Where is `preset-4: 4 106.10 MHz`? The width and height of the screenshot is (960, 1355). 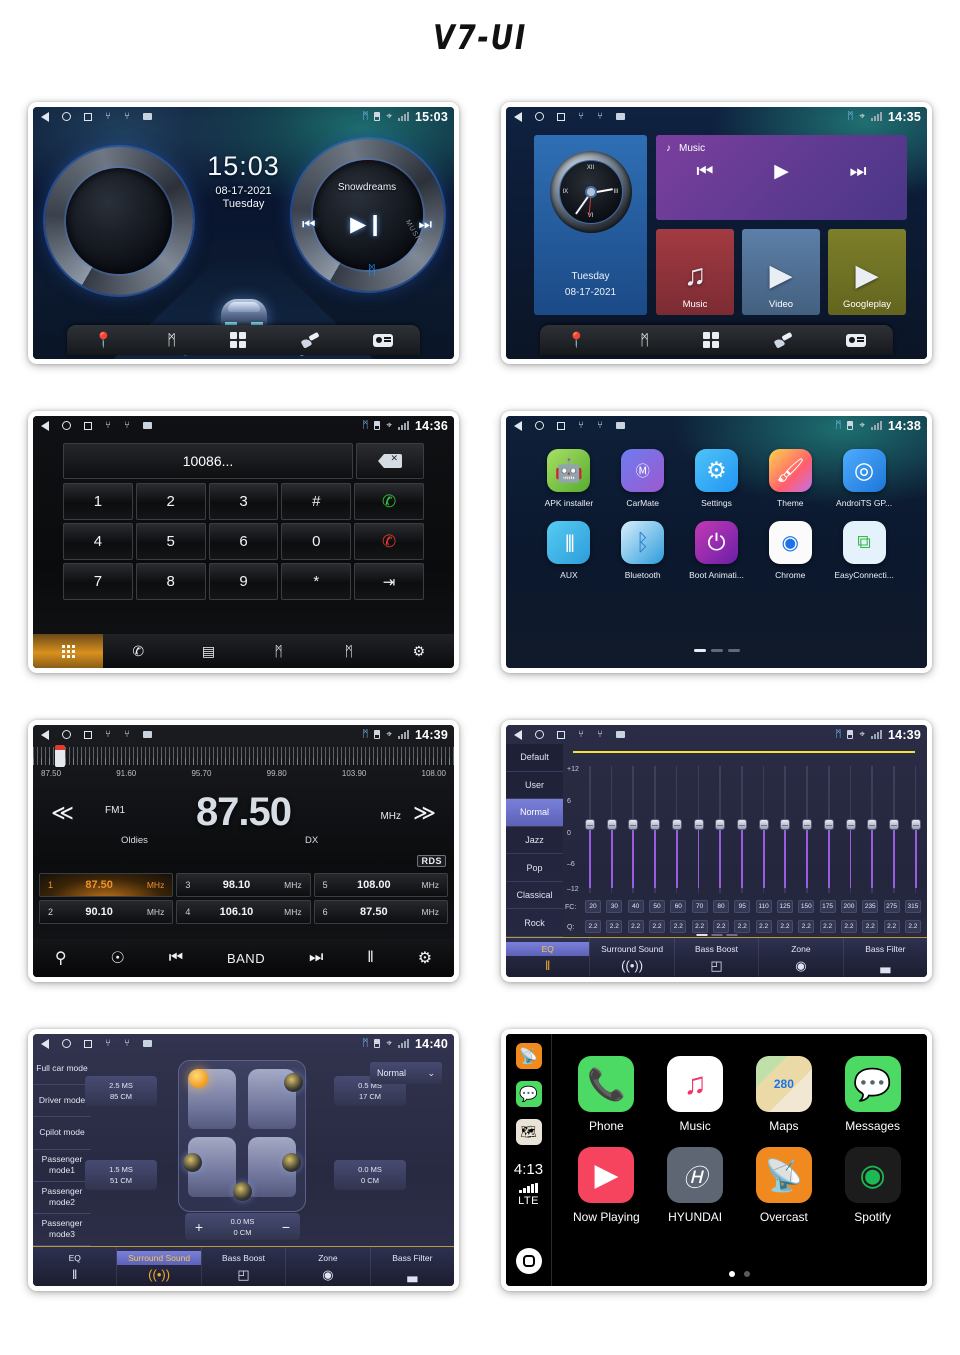
preset-4: 4 106.10 MHz is located at coordinates (243, 912).